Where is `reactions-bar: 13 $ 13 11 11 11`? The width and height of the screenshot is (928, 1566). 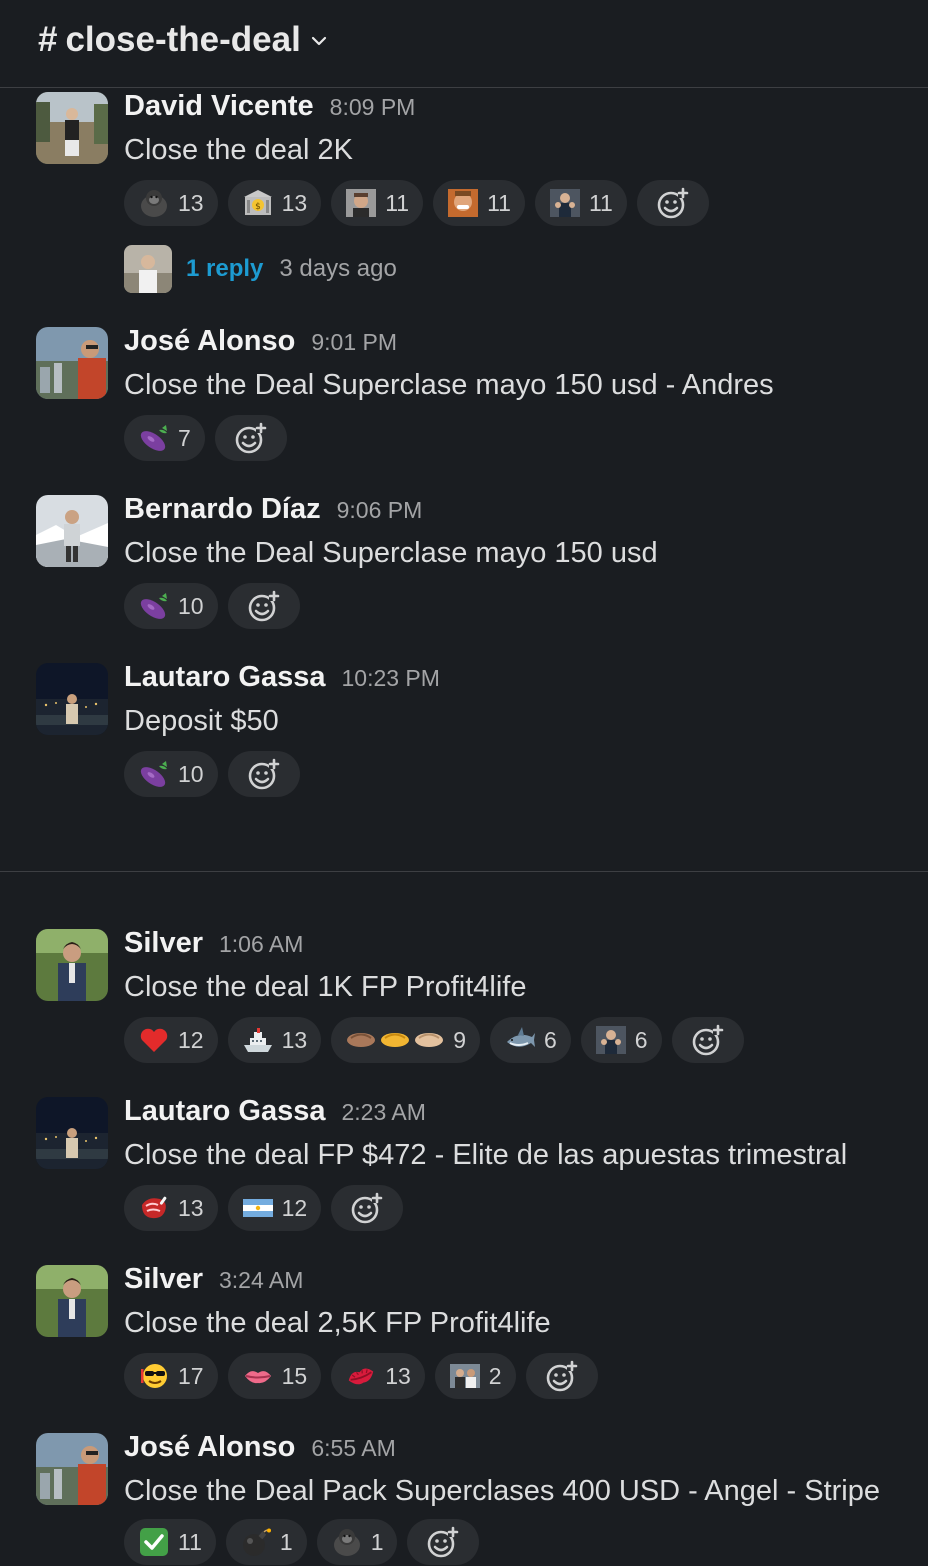
reactions-bar: 13 $ 13 11 11 11 is located at coordinates (416, 203).